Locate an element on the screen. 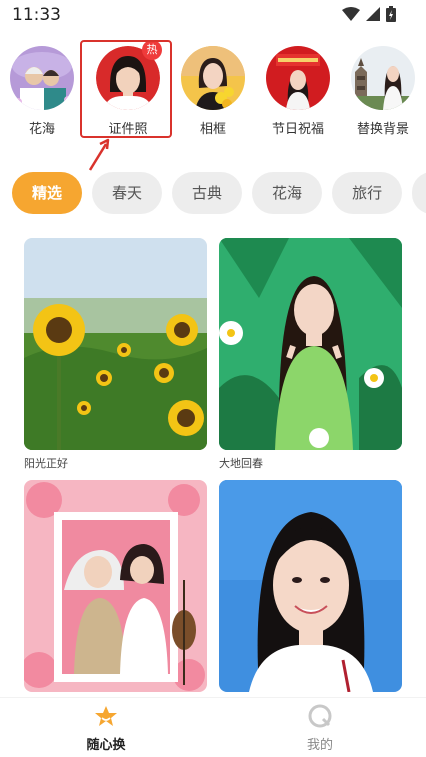 The height and width of the screenshot is (757, 426). category-item-festival: 节日祝福 is located at coordinates (298, 91).